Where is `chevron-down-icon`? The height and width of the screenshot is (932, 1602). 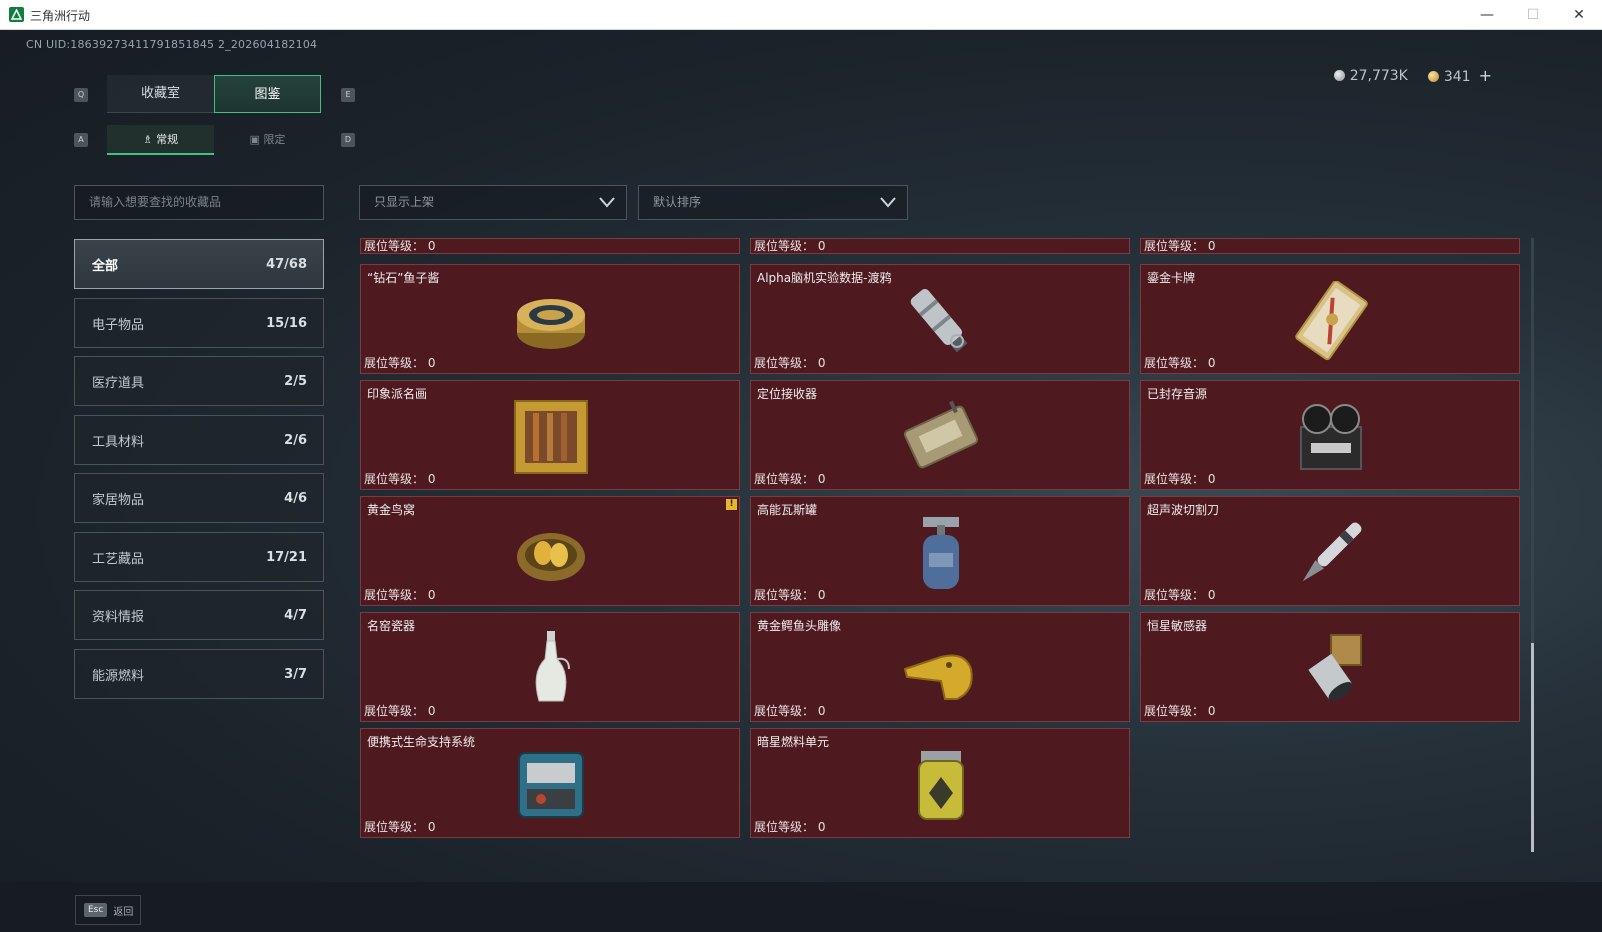
chevron-down-icon is located at coordinates (888, 202).